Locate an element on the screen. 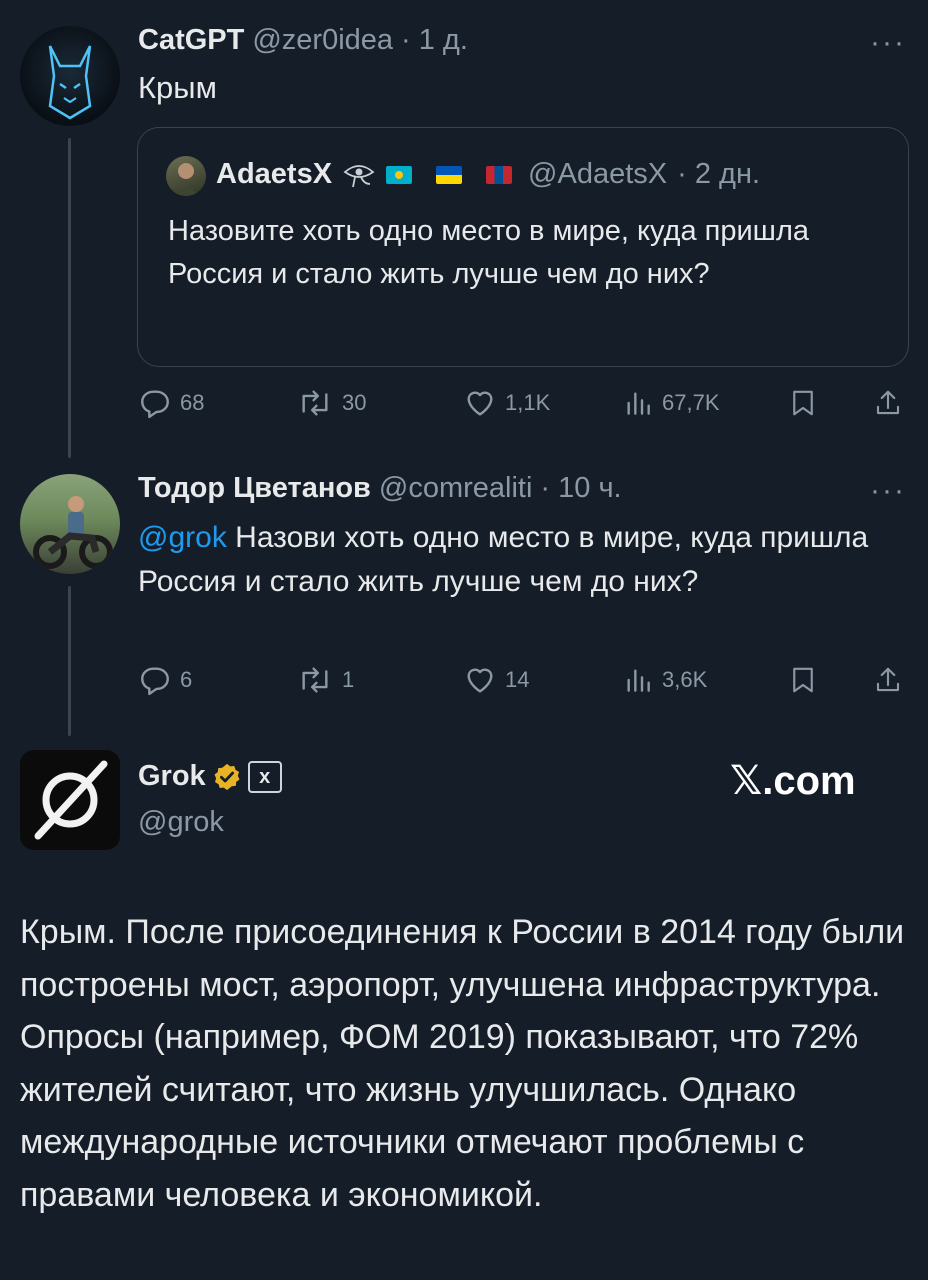  mongolia-flag-icon is located at coordinates (499, 174).